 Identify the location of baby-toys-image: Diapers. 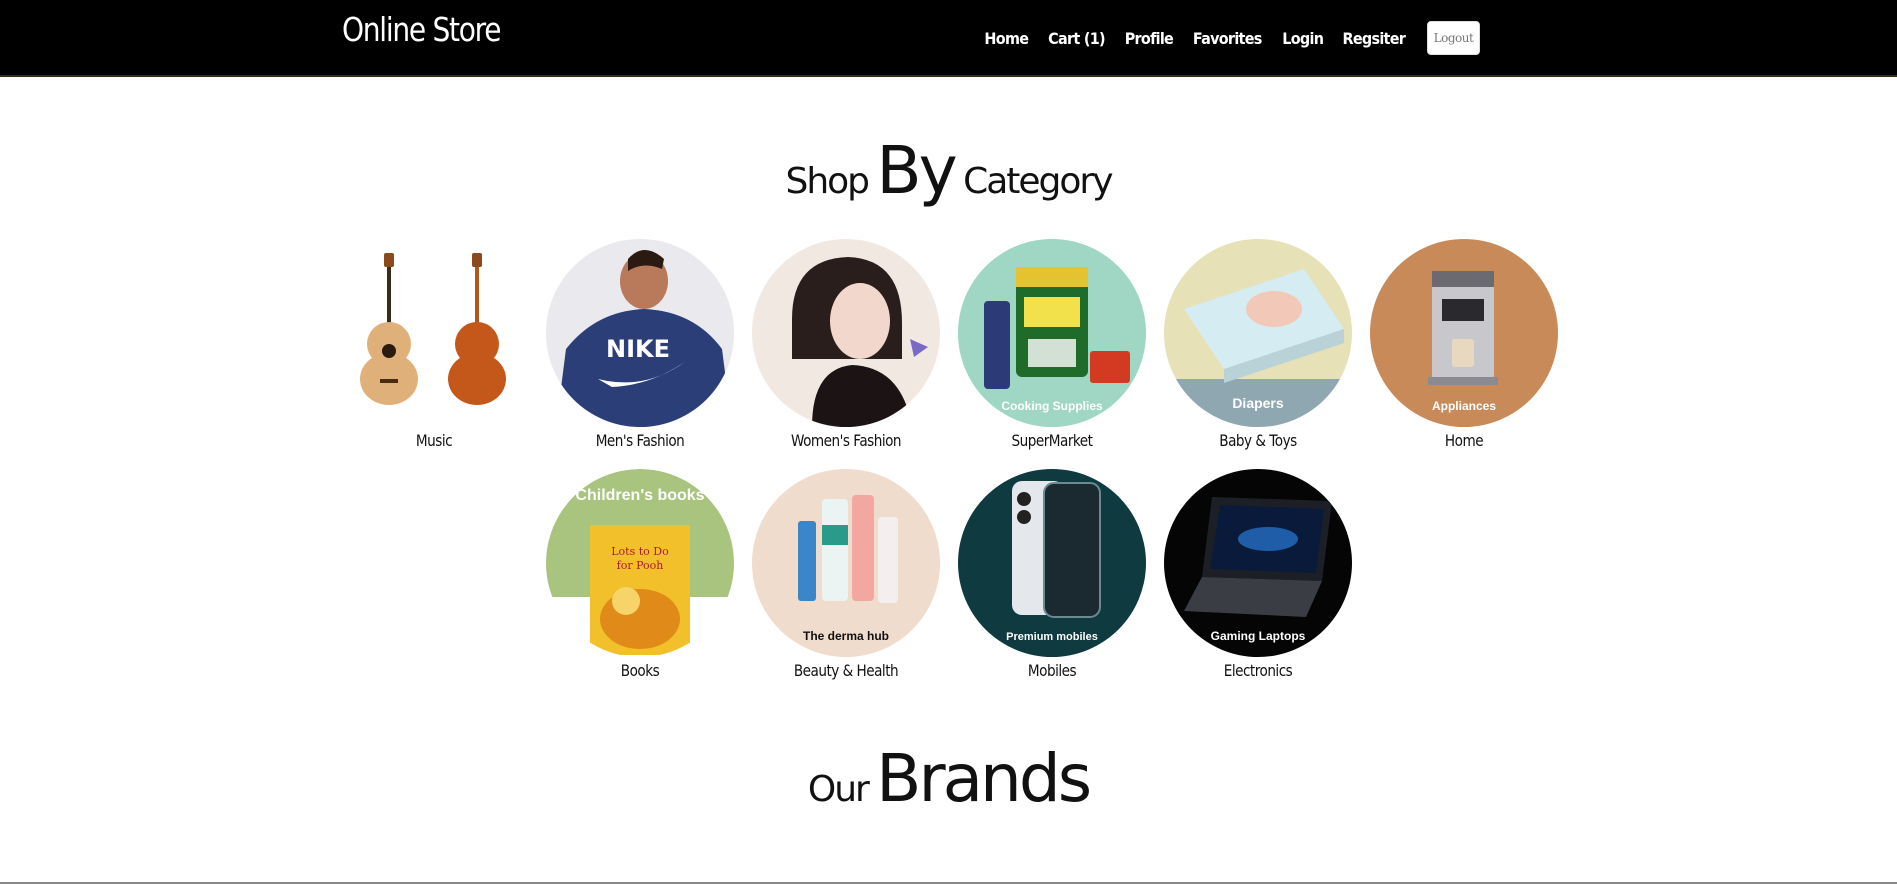
(1258, 333).